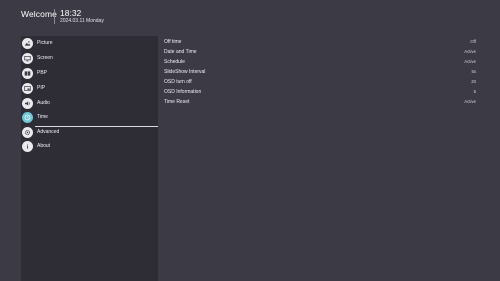  What do you see at coordinates (89, 90) in the screenshot?
I see `sidebar-item-pip: PIP` at bounding box center [89, 90].